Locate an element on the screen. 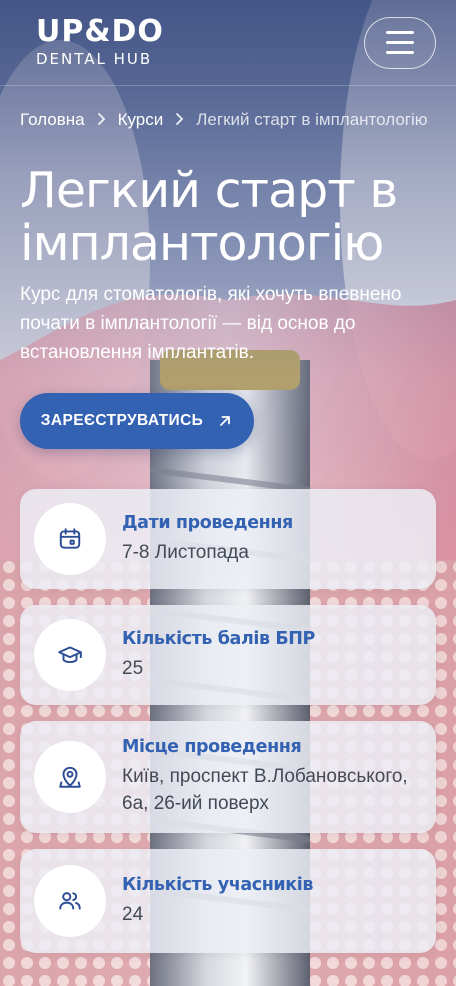 The image size is (456, 986). register-button: ЗАРЕЄСТРУВАТИСЬ is located at coordinates (137, 421).